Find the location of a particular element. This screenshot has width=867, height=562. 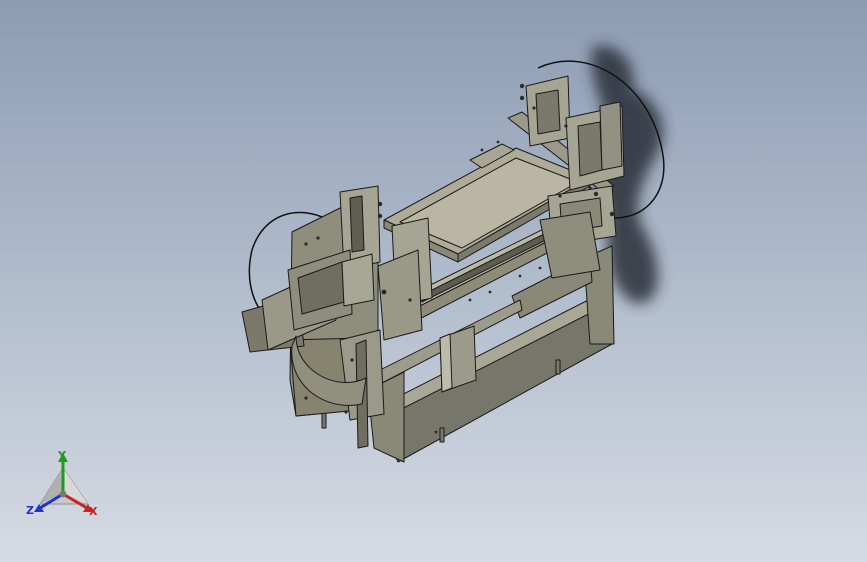

x-axis-label: X is located at coordinates (93, 511).